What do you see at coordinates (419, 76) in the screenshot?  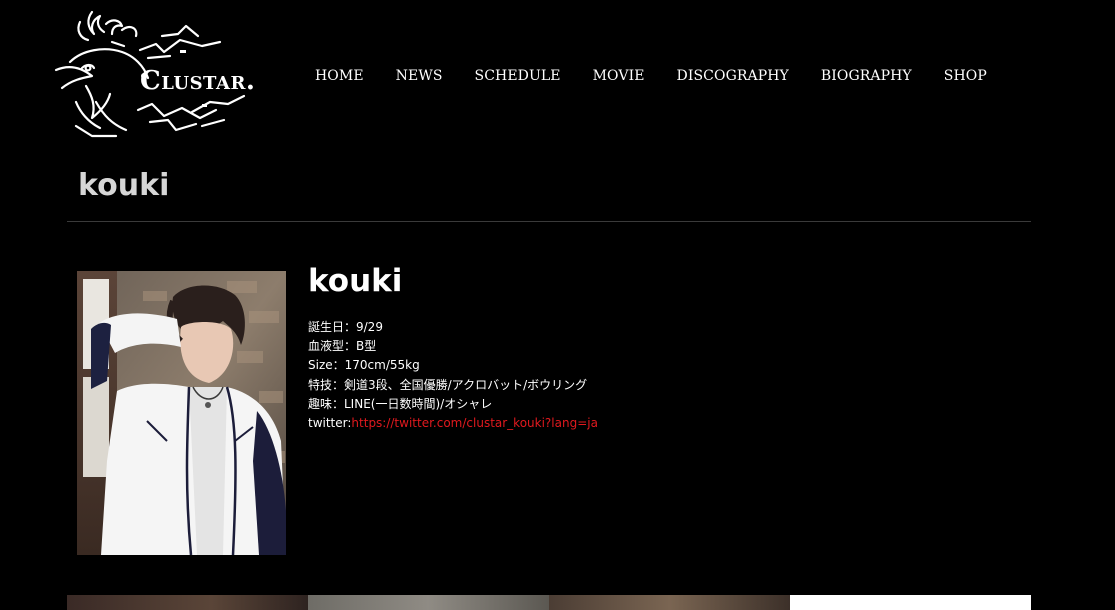 I see `nav-news: NEWS` at bounding box center [419, 76].